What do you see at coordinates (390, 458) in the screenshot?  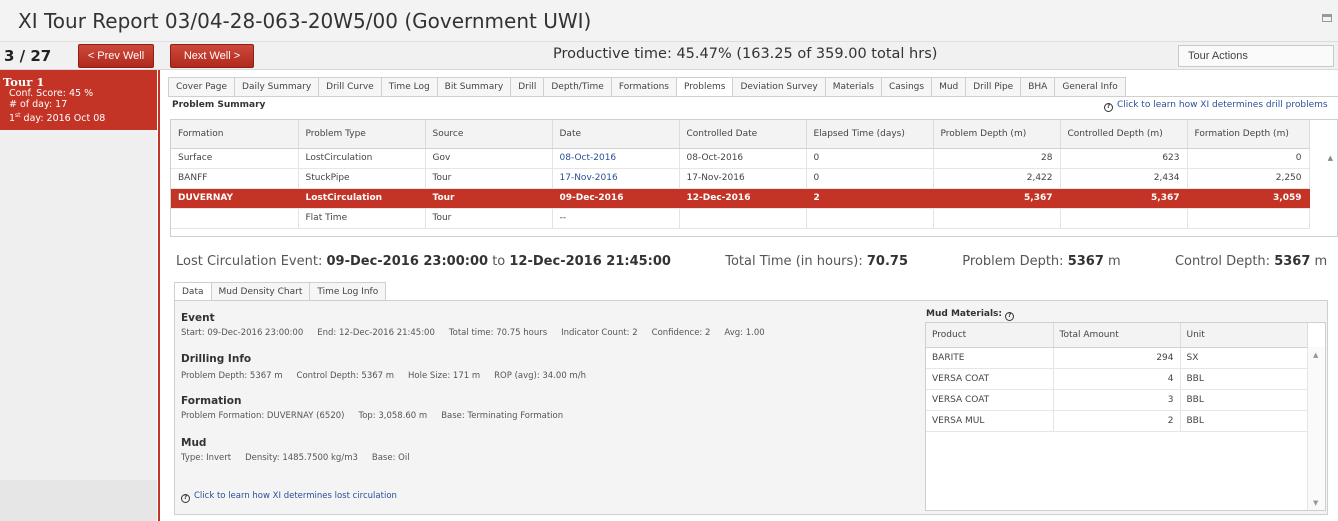 I see `mud-base-text: Base: Oil` at bounding box center [390, 458].